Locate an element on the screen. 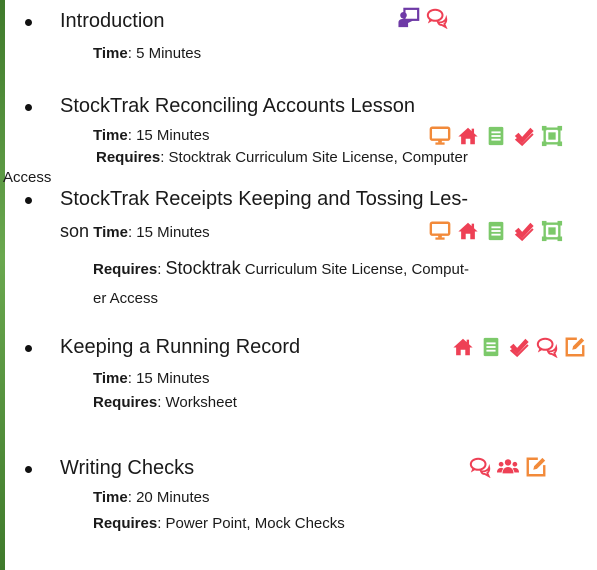 The image size is (597, 570). time-line: Time: 5 Minutes is located at coordinates (147, 53).